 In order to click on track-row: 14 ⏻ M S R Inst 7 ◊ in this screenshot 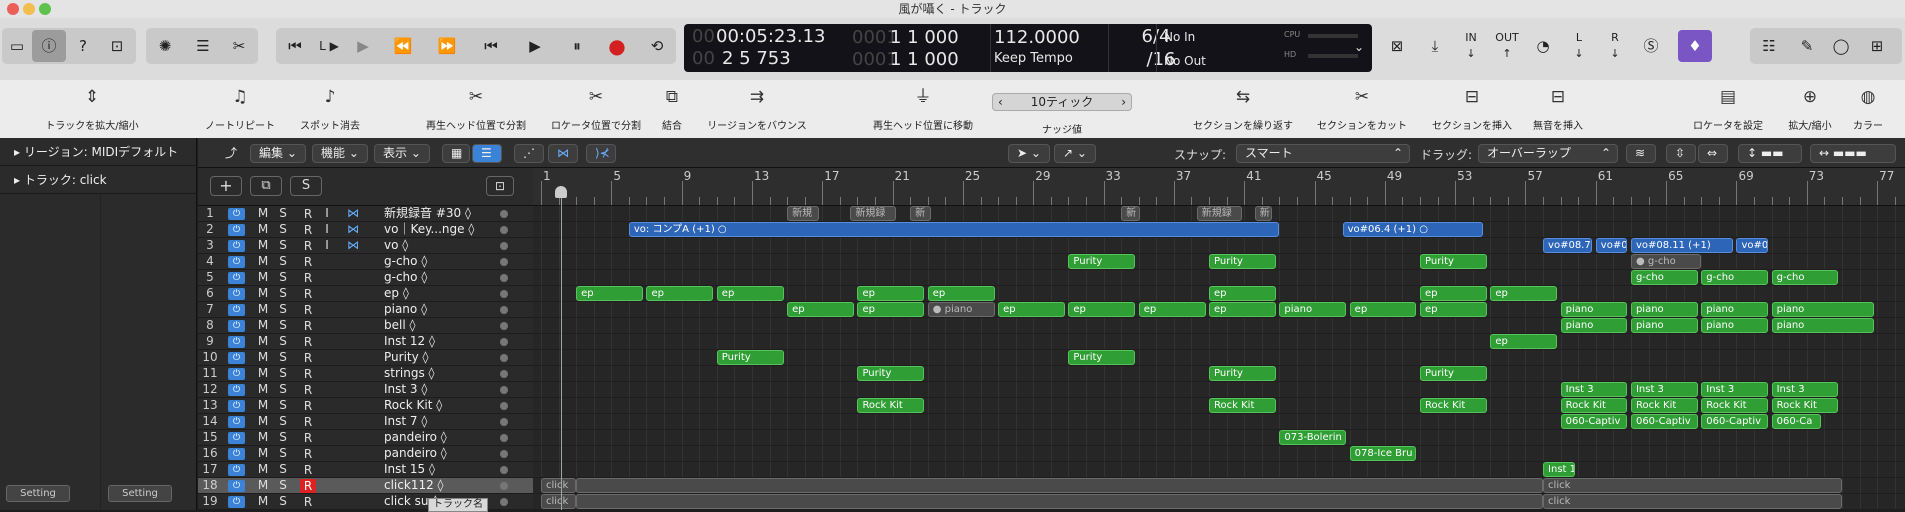, I will do `click(365, 422)`.